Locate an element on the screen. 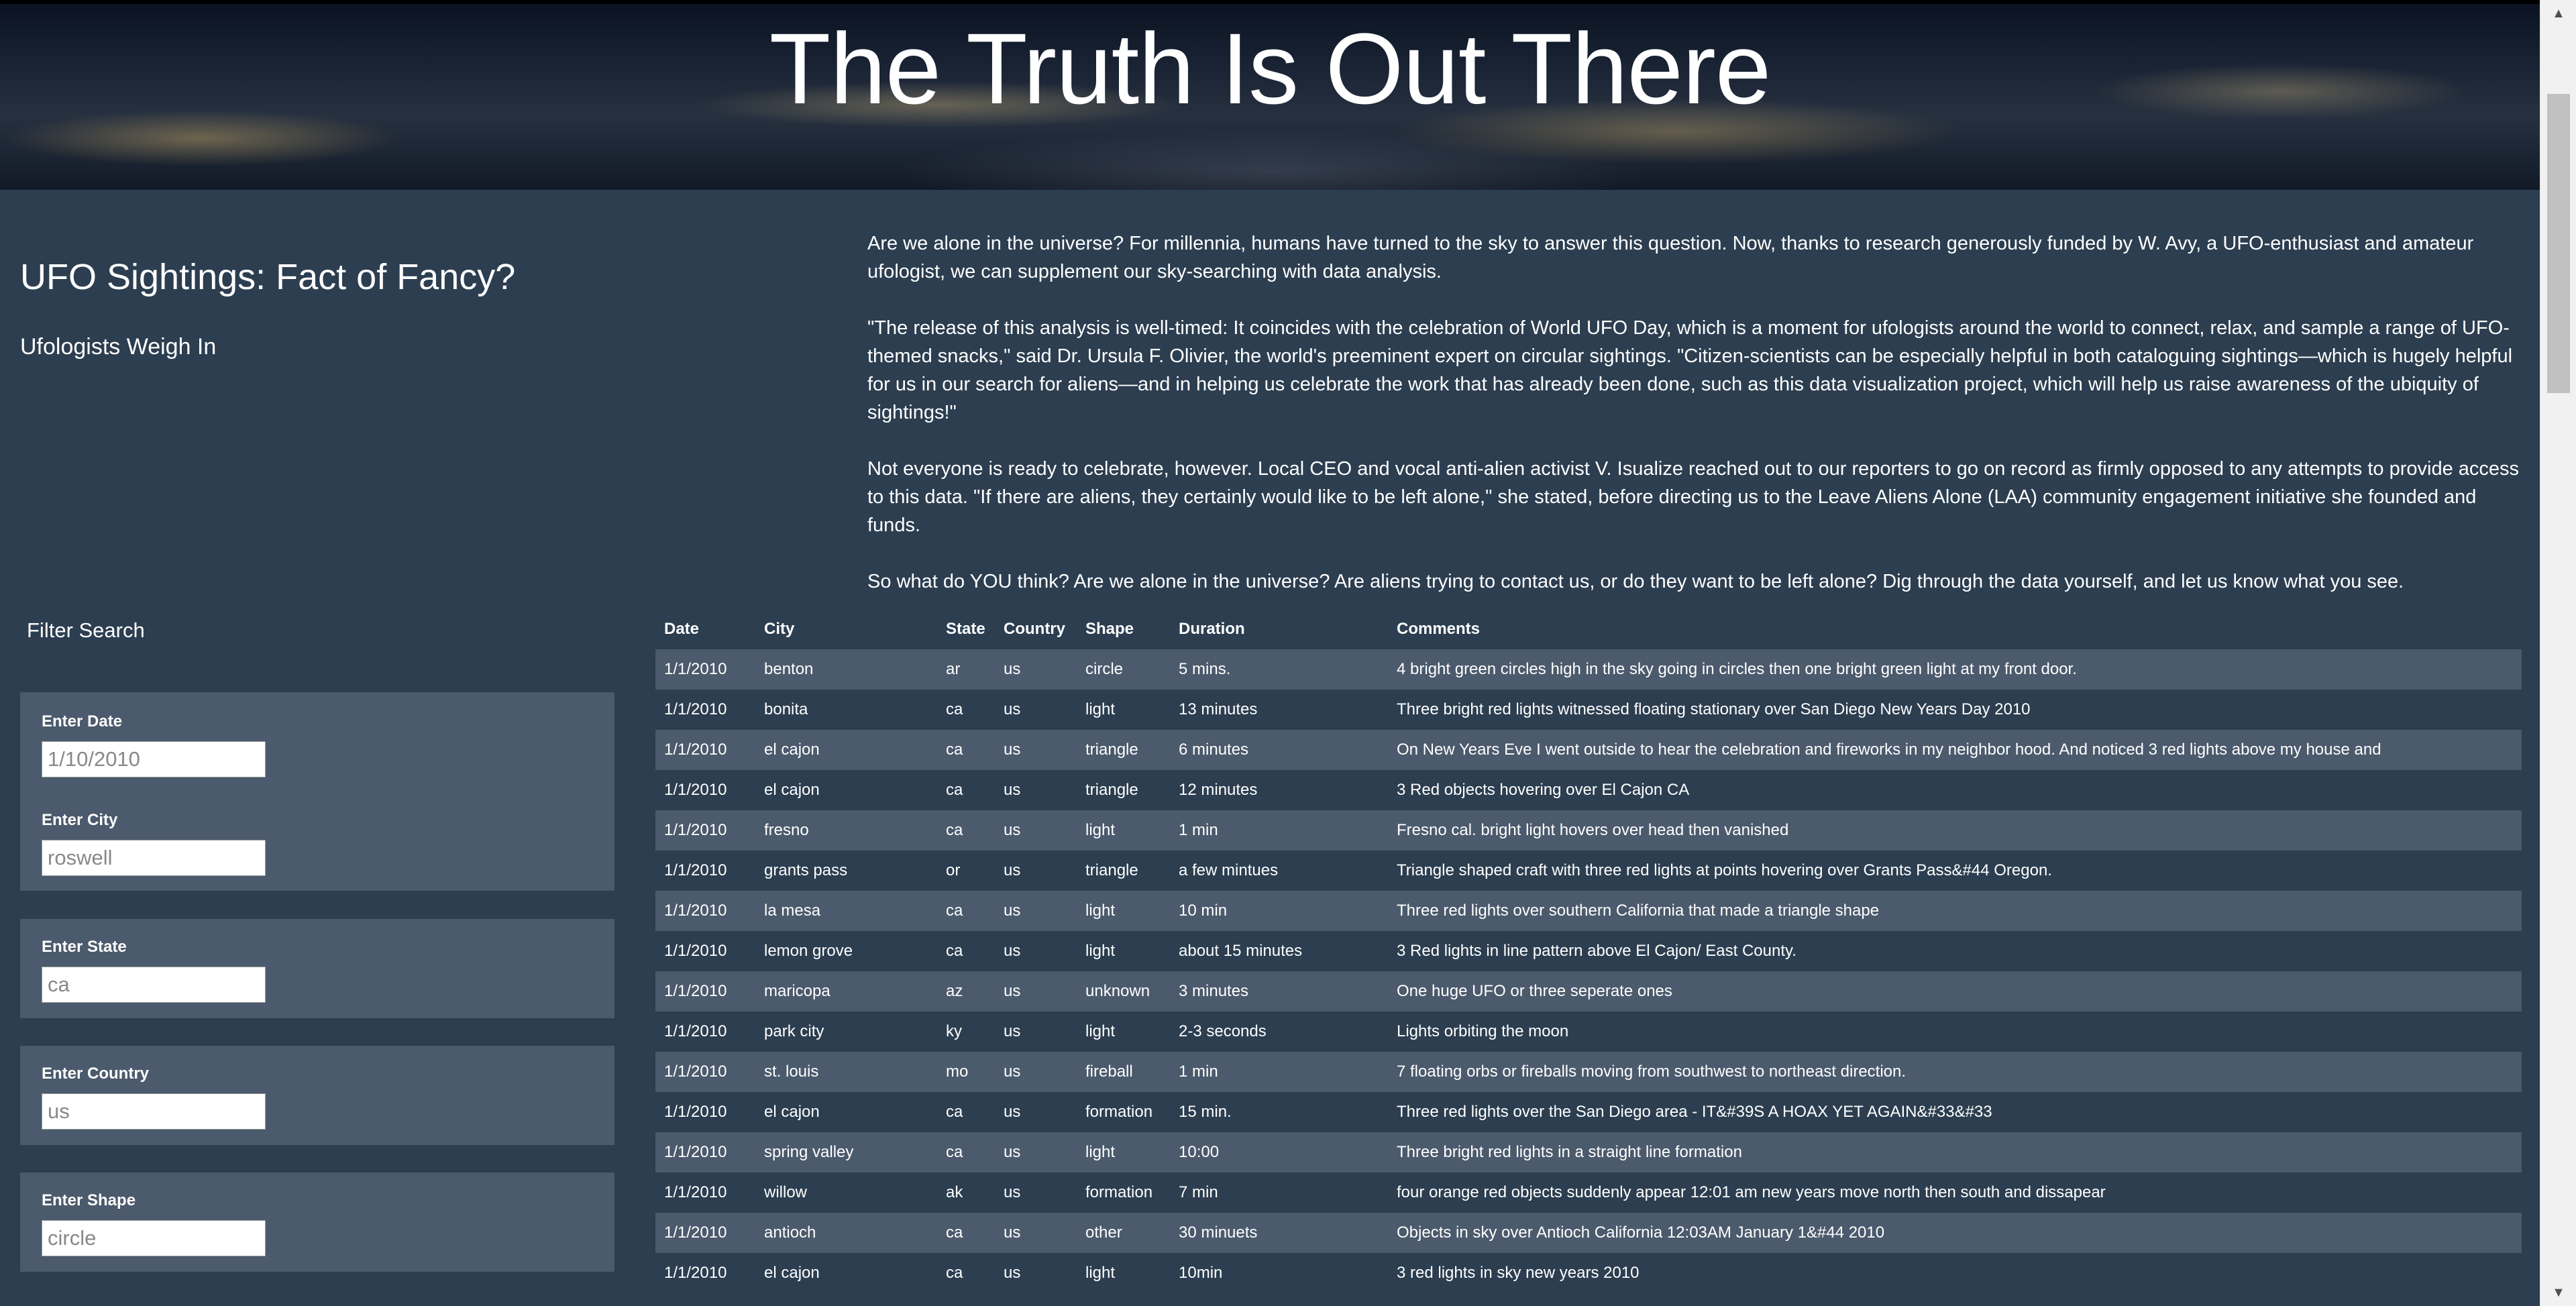  page-title: The Truth Is Out There is located at coordinates (1270, 68).